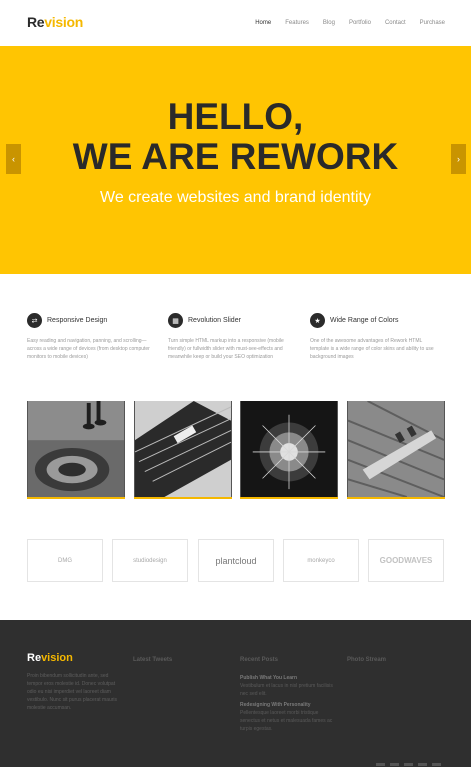 The image size is (471, 767). Describe the element at coordinates (297, 23) in the screenshot. I see `nav-features: Features` at that location.